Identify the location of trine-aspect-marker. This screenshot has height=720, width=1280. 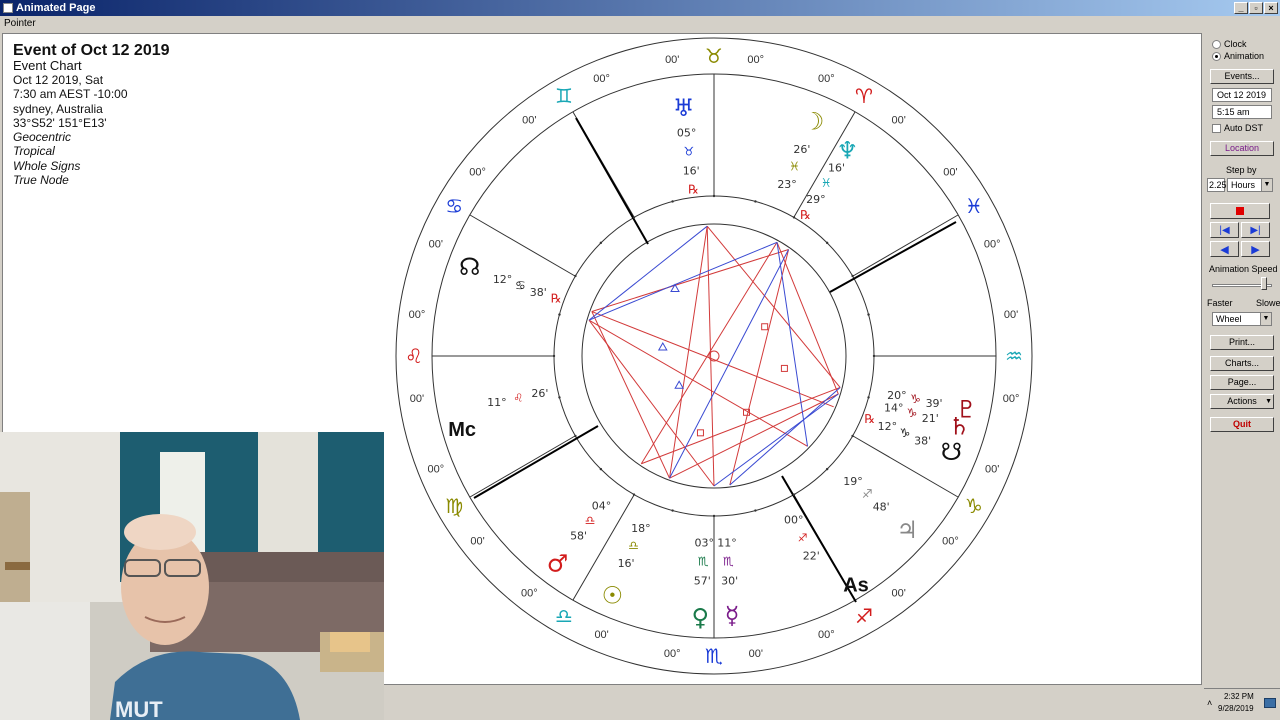
(662, 346).